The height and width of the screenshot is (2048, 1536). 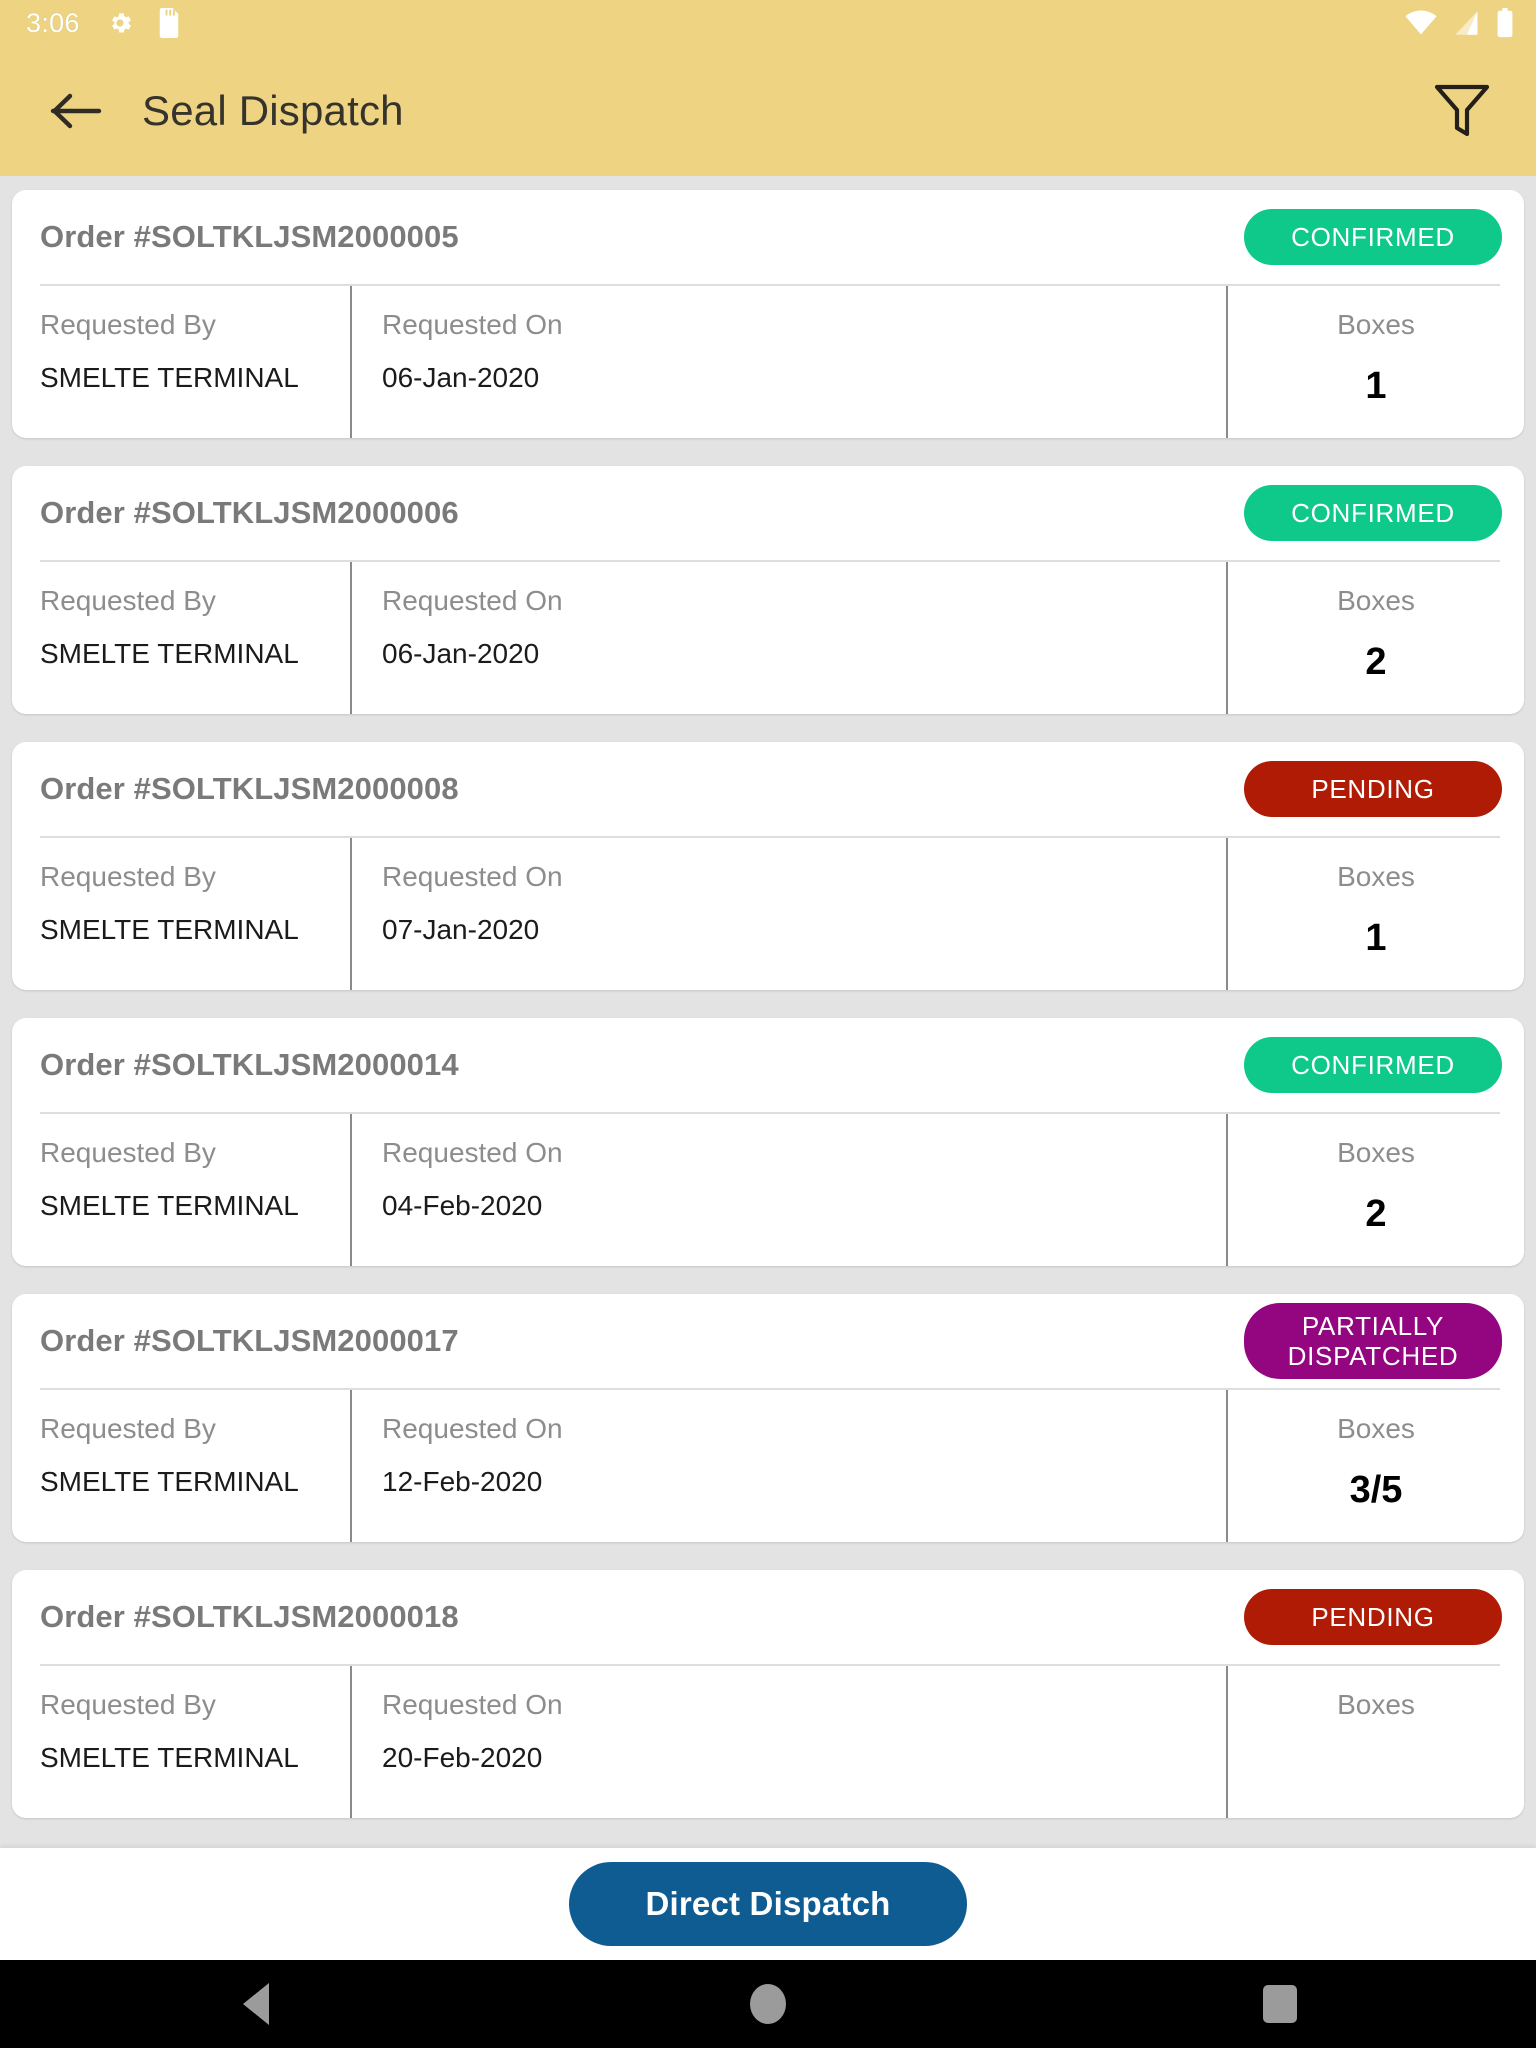 What do you see at coordinates (788, 914) in the screenshot?
I see `requested-on-column: Requested On 07-Jan-2020` at bounding box center [788, 914].